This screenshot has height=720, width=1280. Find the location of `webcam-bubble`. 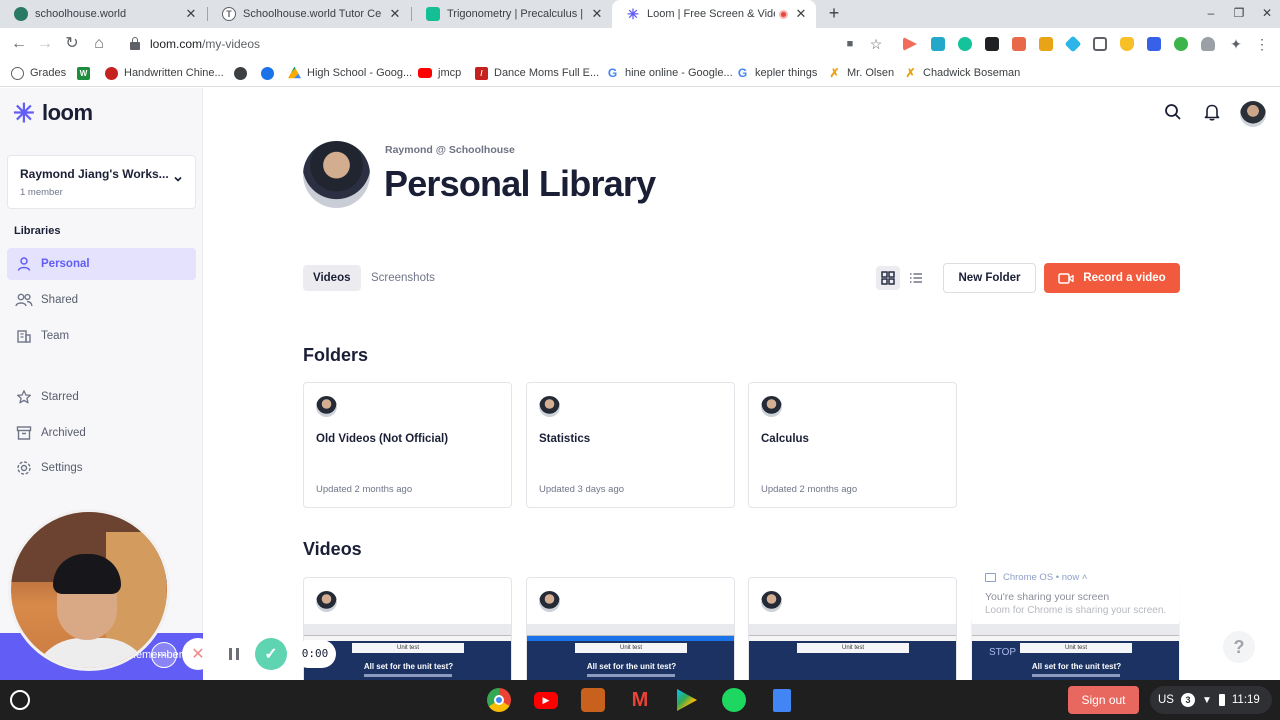

webcam-bubble is located at coordinates (89, 590).